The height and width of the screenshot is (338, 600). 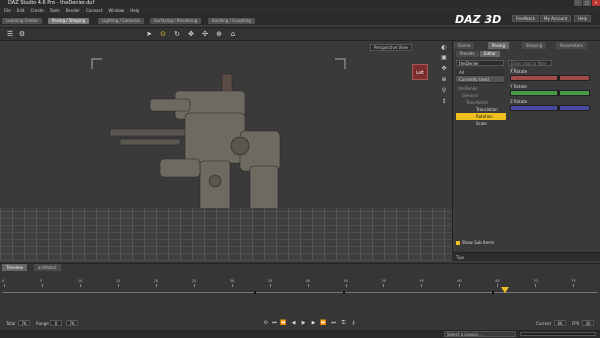 What do you see at coordinates (421, 281) in the screenshot?
I see `ruler-tick-label: 55` at bounding box center [421, 281].